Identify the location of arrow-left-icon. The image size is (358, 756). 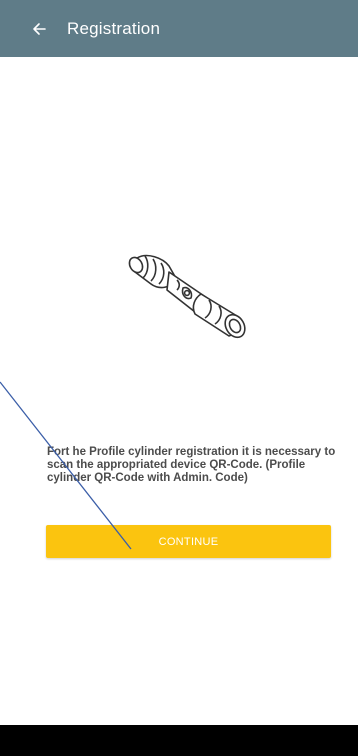
(39, 28).